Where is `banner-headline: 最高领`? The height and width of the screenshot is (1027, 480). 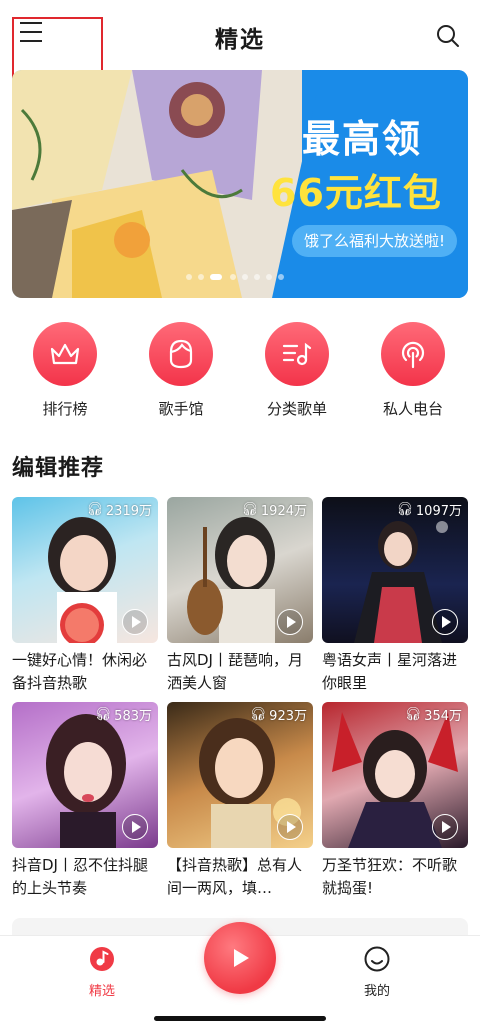 banner-headline: 最高领 is located at coordinates (362, 139).